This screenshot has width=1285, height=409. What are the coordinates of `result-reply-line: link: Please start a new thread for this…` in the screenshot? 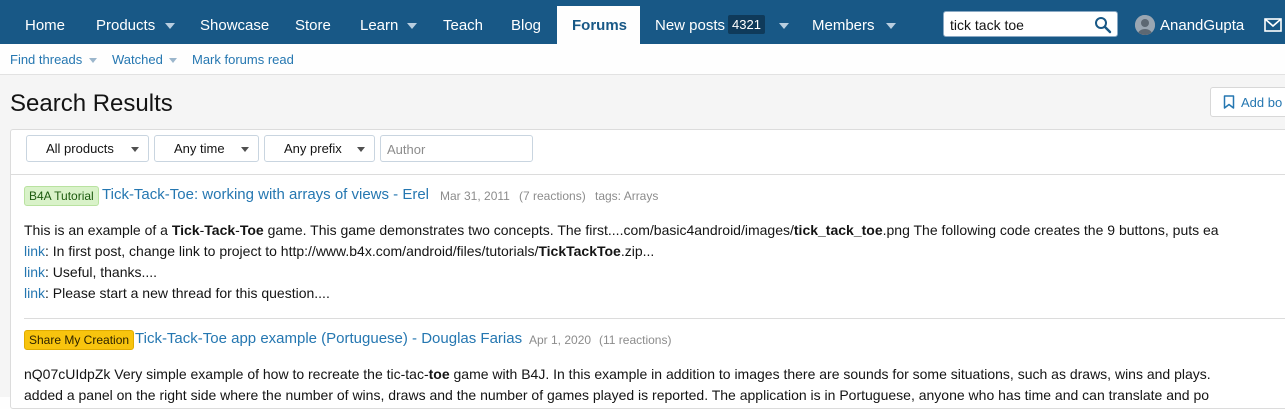 It's located at (177, 293).